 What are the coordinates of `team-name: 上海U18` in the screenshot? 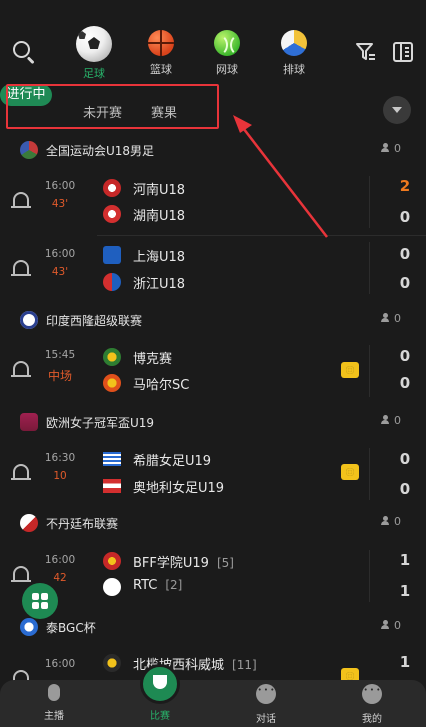 It's located at (159, 257).